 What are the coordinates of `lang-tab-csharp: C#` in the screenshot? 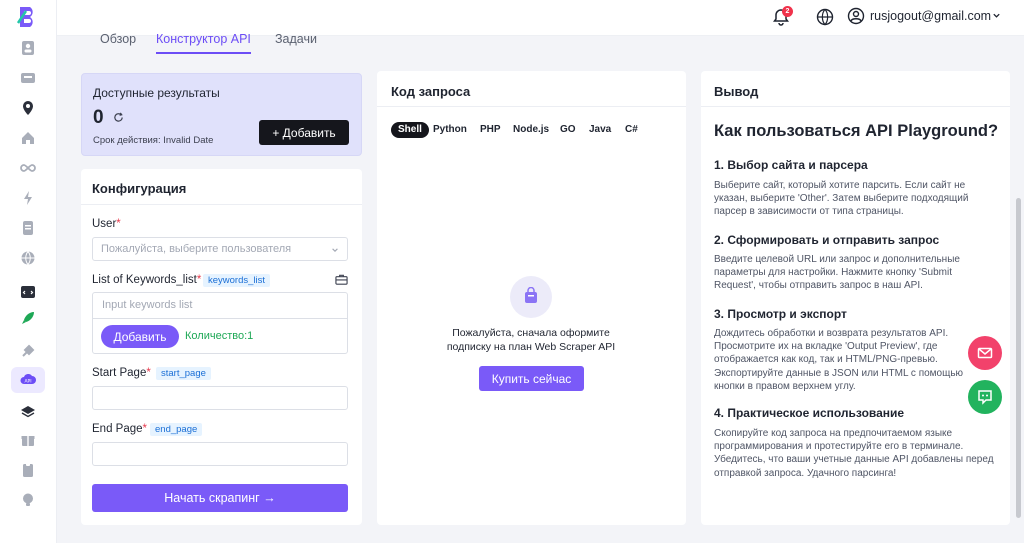 It's located at (631, 130).